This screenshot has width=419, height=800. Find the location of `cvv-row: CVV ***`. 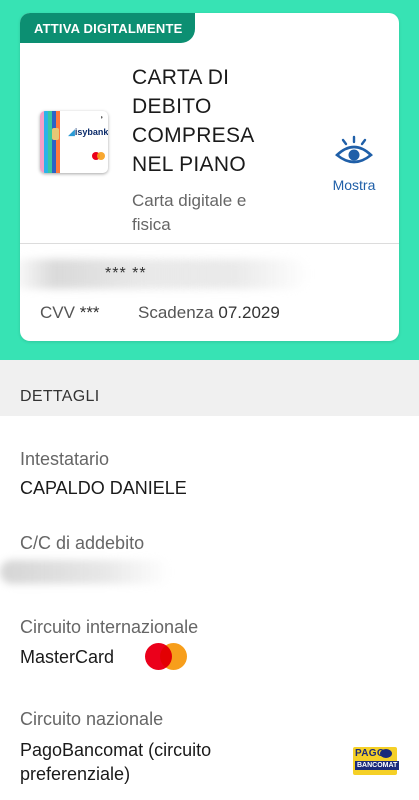

cvv-row: CVV *** is located at coordinates (70, 313).